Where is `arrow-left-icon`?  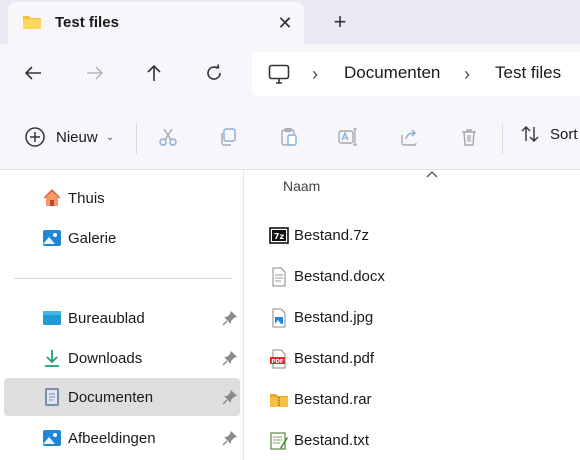 arrow-left-icon is located at coordinates (32, 73).